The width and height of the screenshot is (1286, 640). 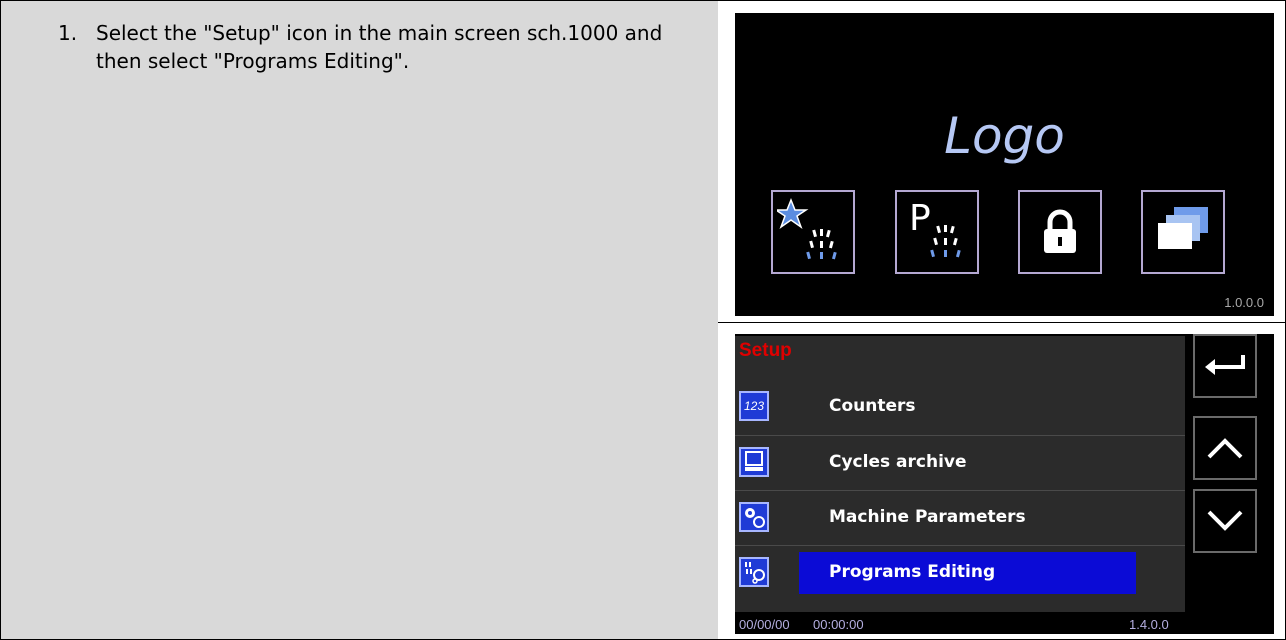 What do you see at coordinates (754, 462) in the screenshot?
I see `archive-icon` at bounding box center [754, 462].